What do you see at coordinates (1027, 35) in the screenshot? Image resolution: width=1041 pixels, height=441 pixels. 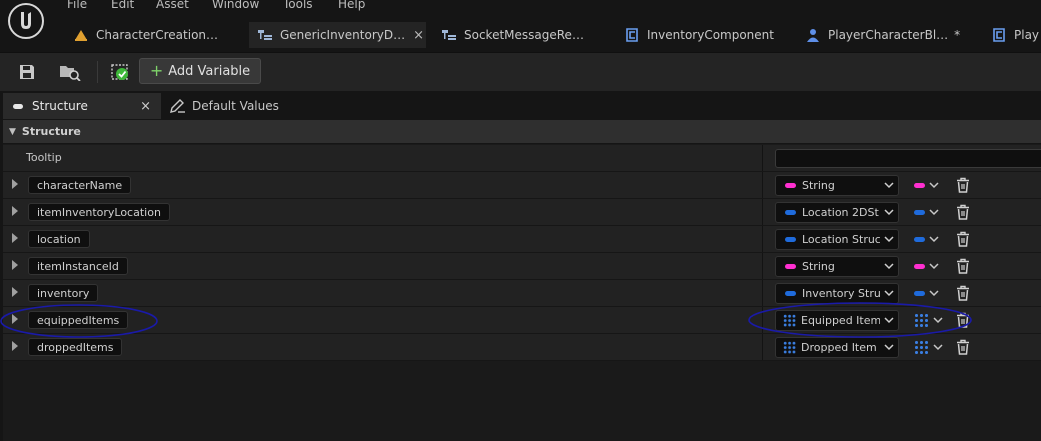 I see `tab-label: Play` at bounding box center [1027, 35].